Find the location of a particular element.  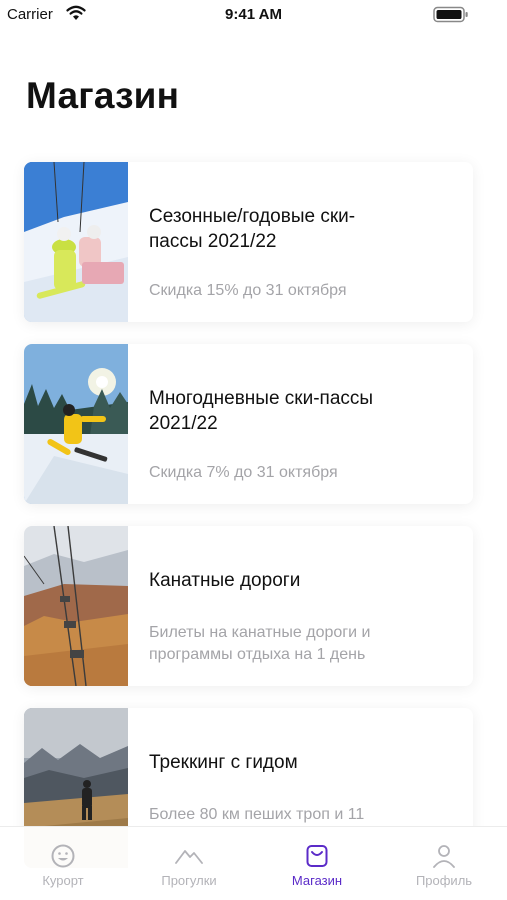

tab-bar: Курорт Прогулки Магазин Профиль is located at coordinates (253, 863).